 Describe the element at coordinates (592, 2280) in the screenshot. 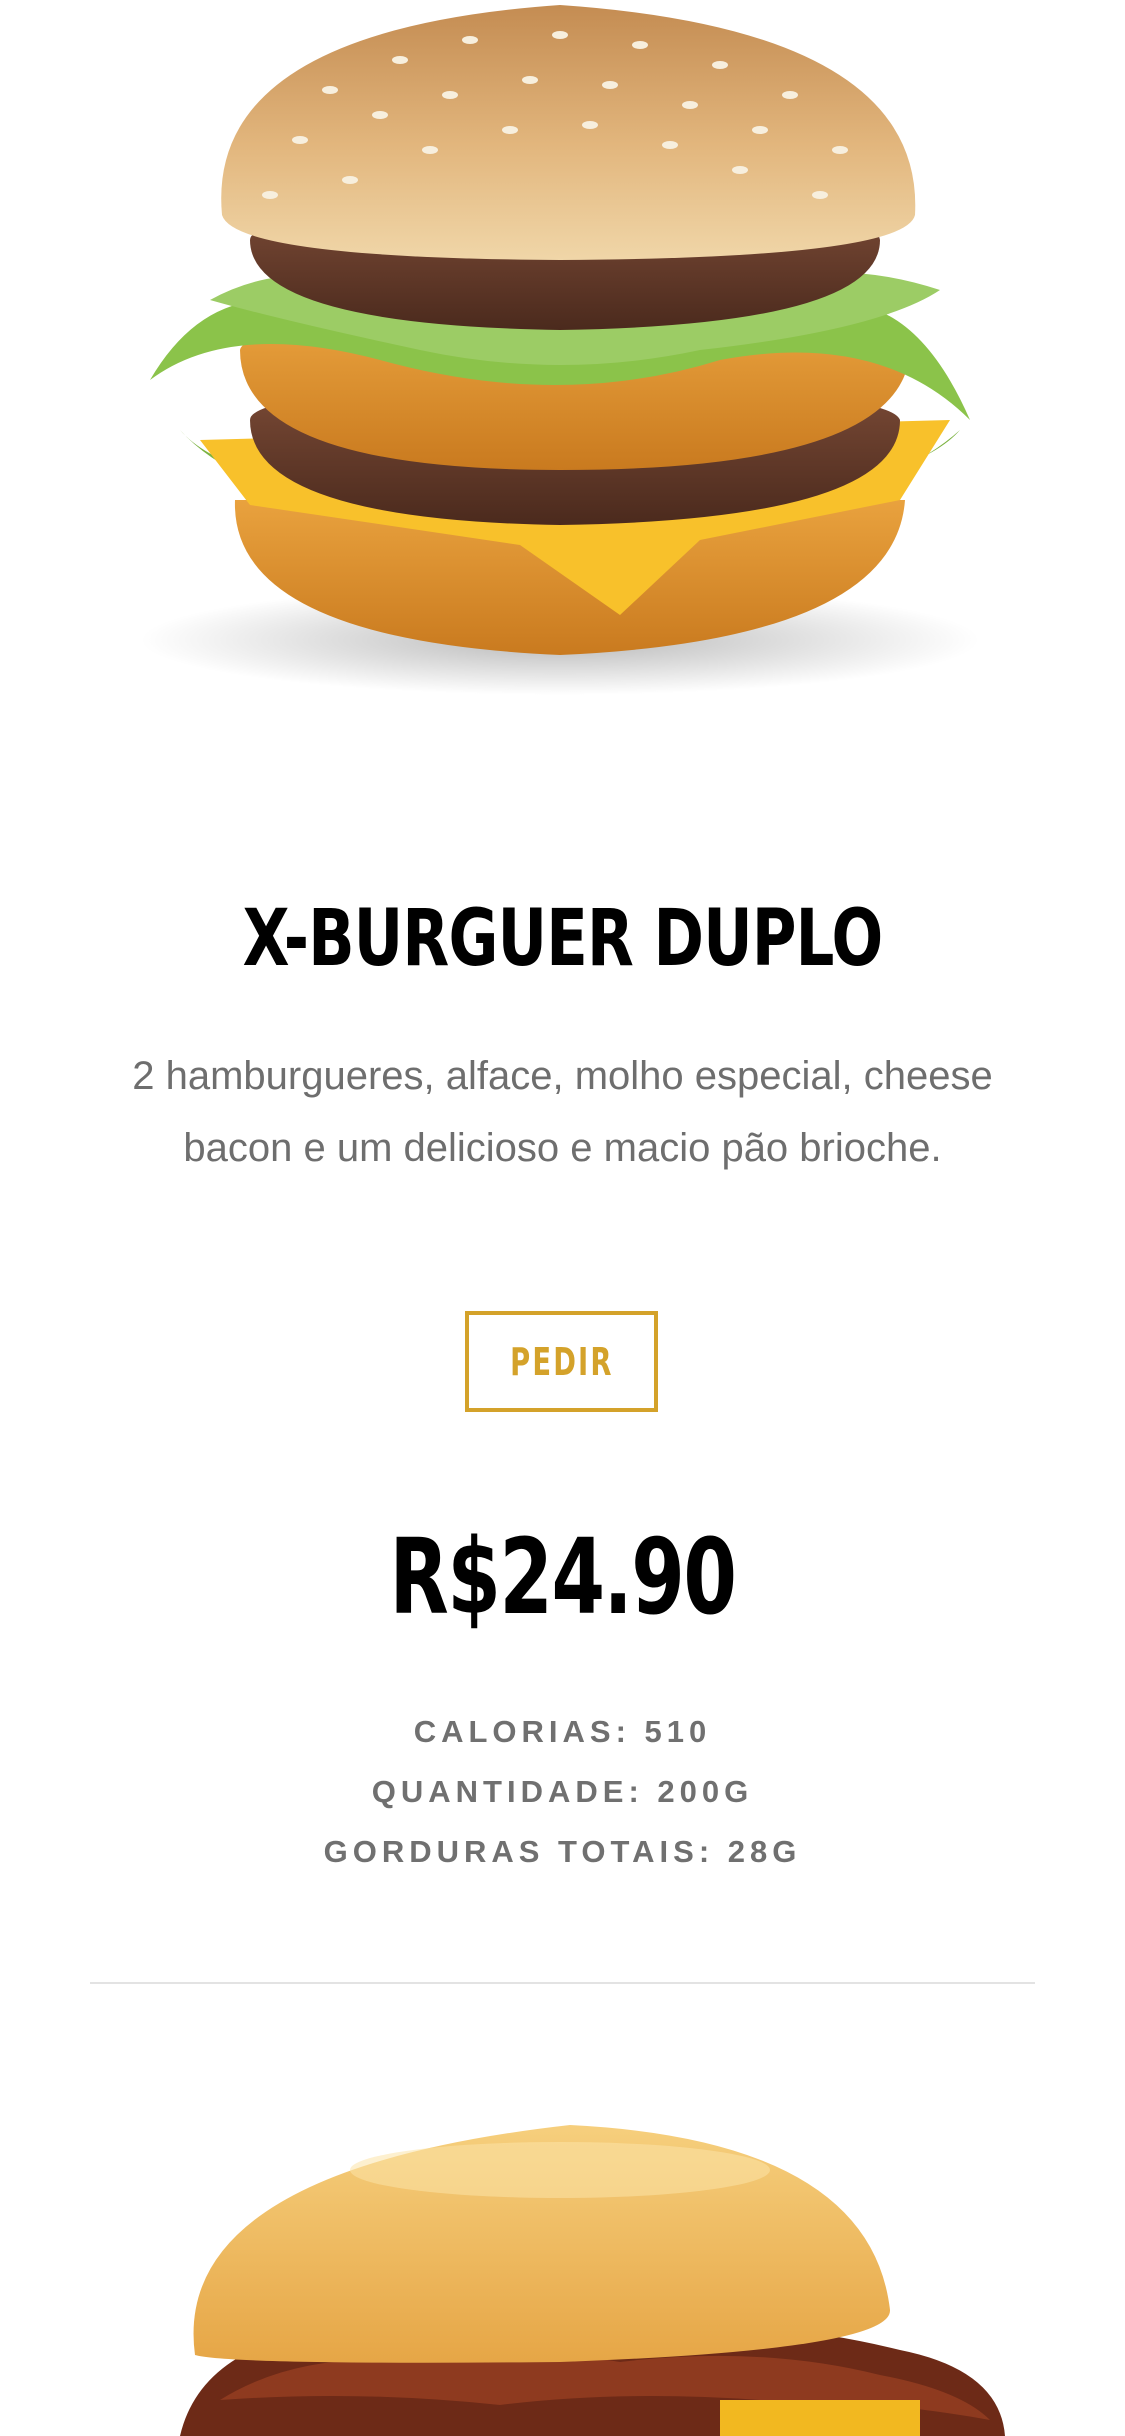

I see `bacon-burger-image` at that location.